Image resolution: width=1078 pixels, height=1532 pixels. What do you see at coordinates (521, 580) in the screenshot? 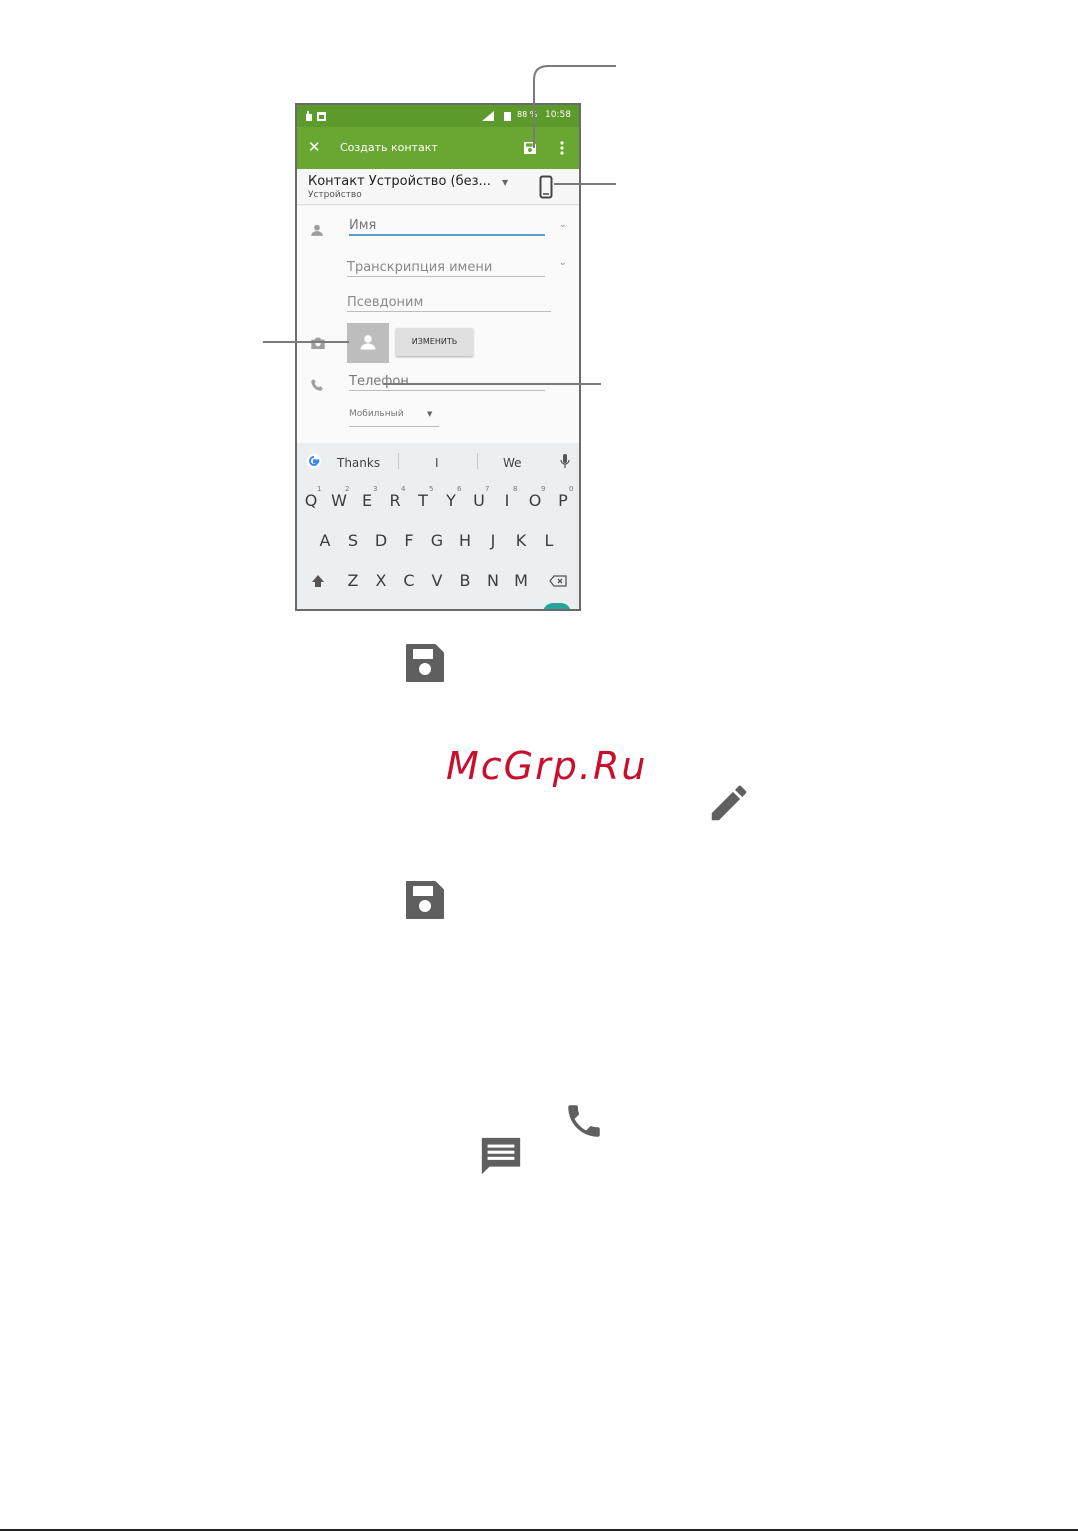
I see `key-m: M` at bounding box center [521, 580].